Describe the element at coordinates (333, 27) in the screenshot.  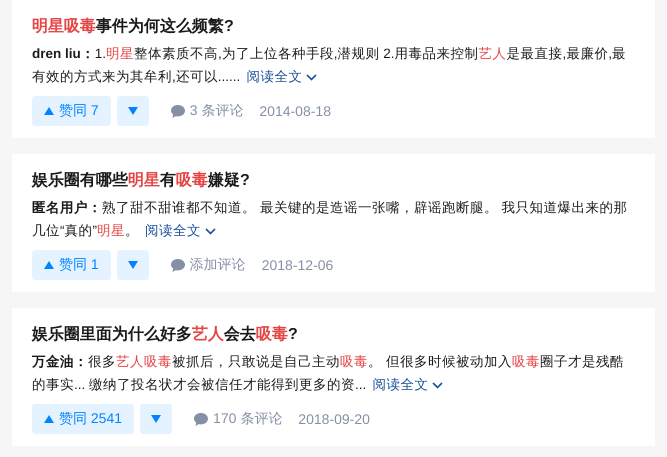
I see `question-title: 明星吸毒事件为何这么频繁?` at that location.